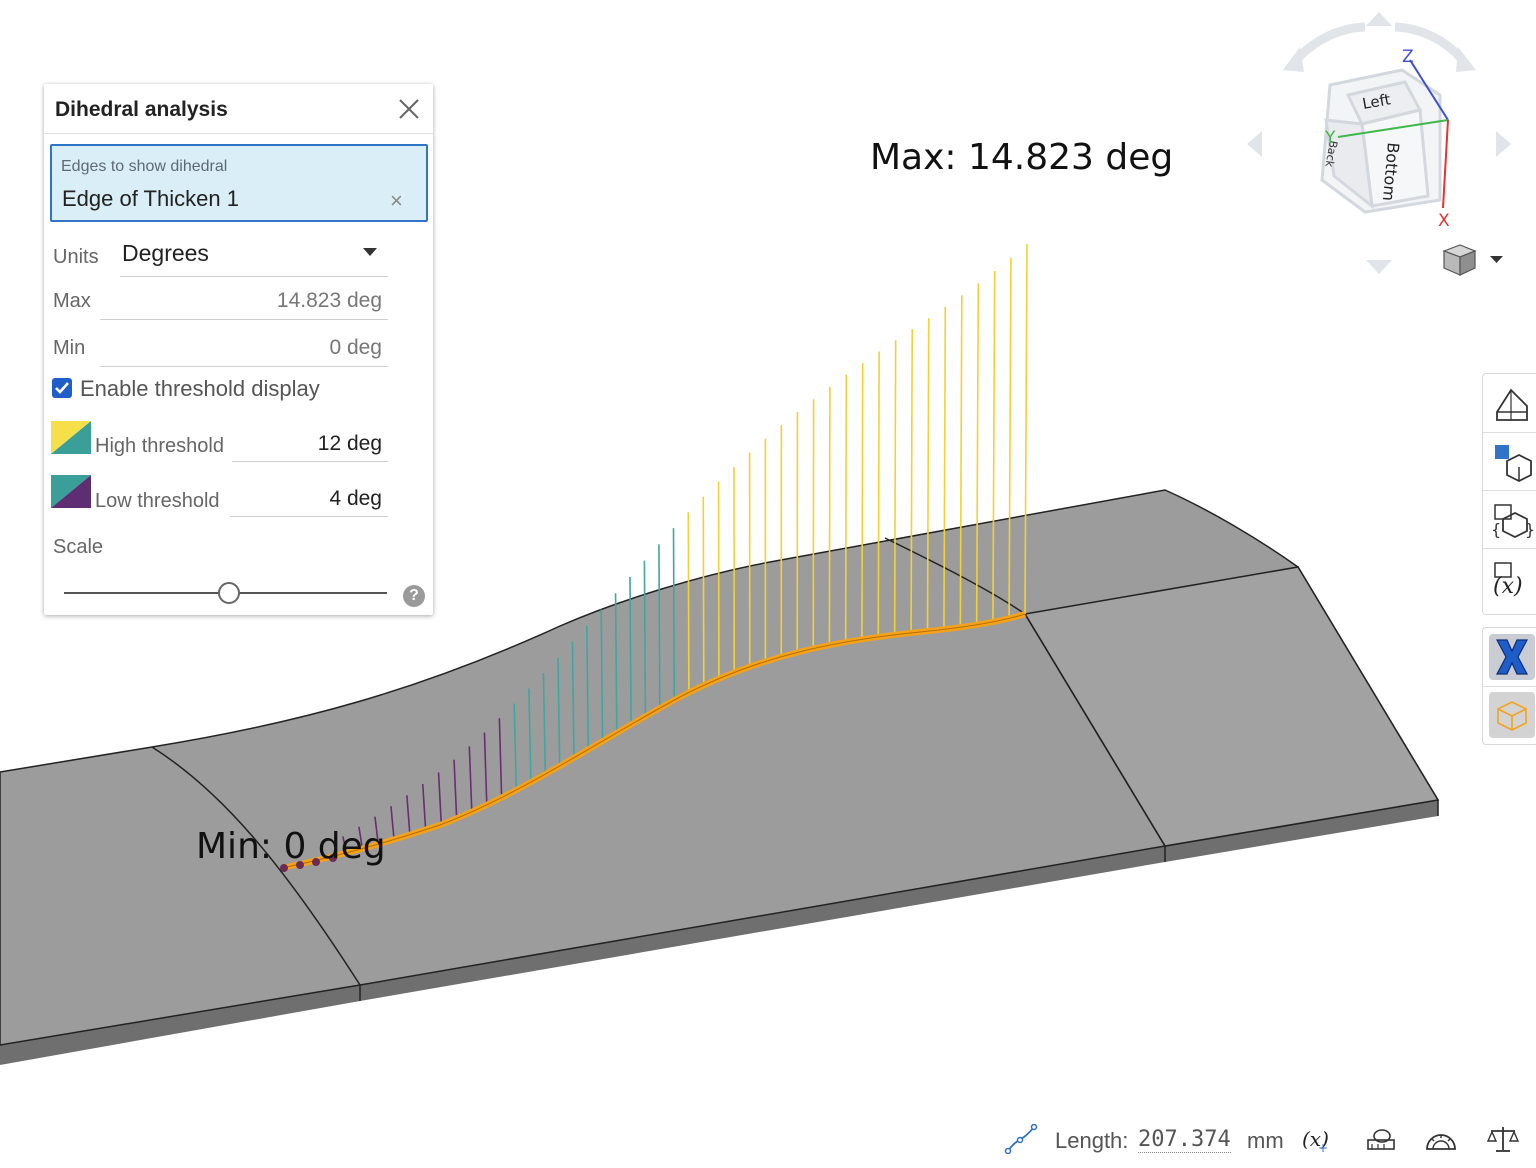 This screenshot has width=1536, height=1168. Describe the element at coordinates (1385, 153) in the screenshot. I see `view-cube-widget: Left Bottom Back Z Y X` at that location.